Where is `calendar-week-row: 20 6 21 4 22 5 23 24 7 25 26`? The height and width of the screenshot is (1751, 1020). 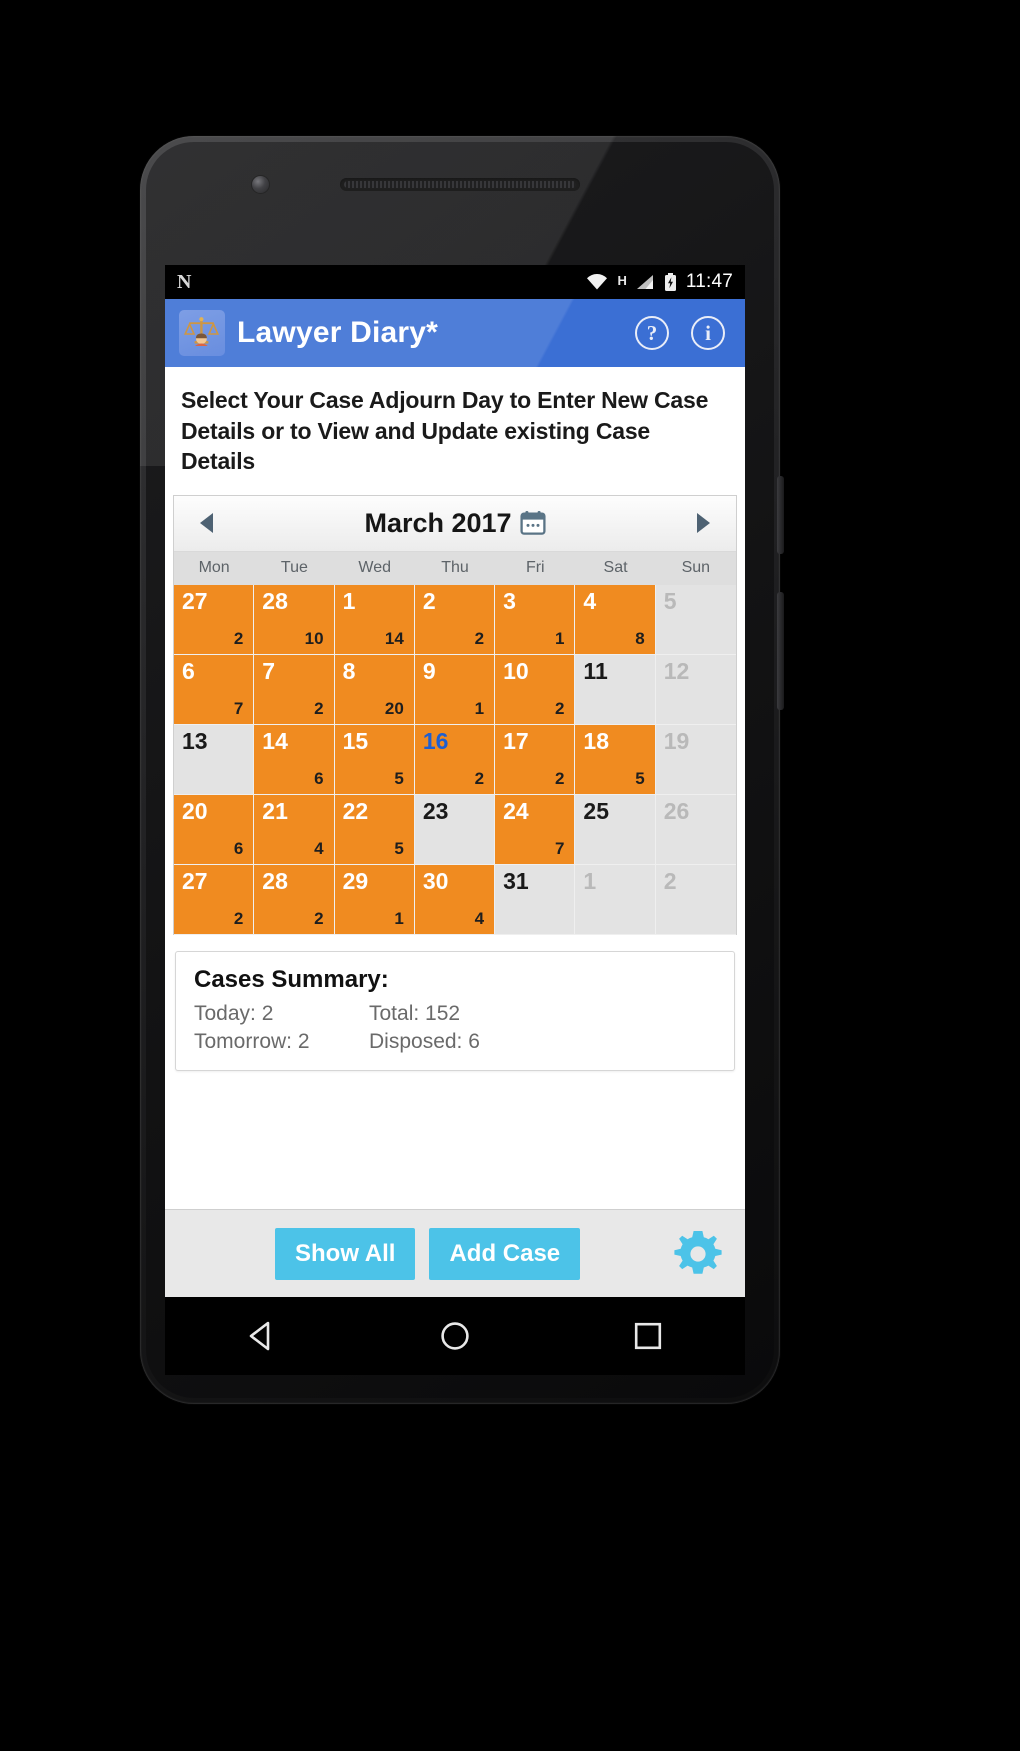 calendar-week-row: 20 6 21 4 22 5 23 24 7 25 26 is located at coordinates (455, 829).